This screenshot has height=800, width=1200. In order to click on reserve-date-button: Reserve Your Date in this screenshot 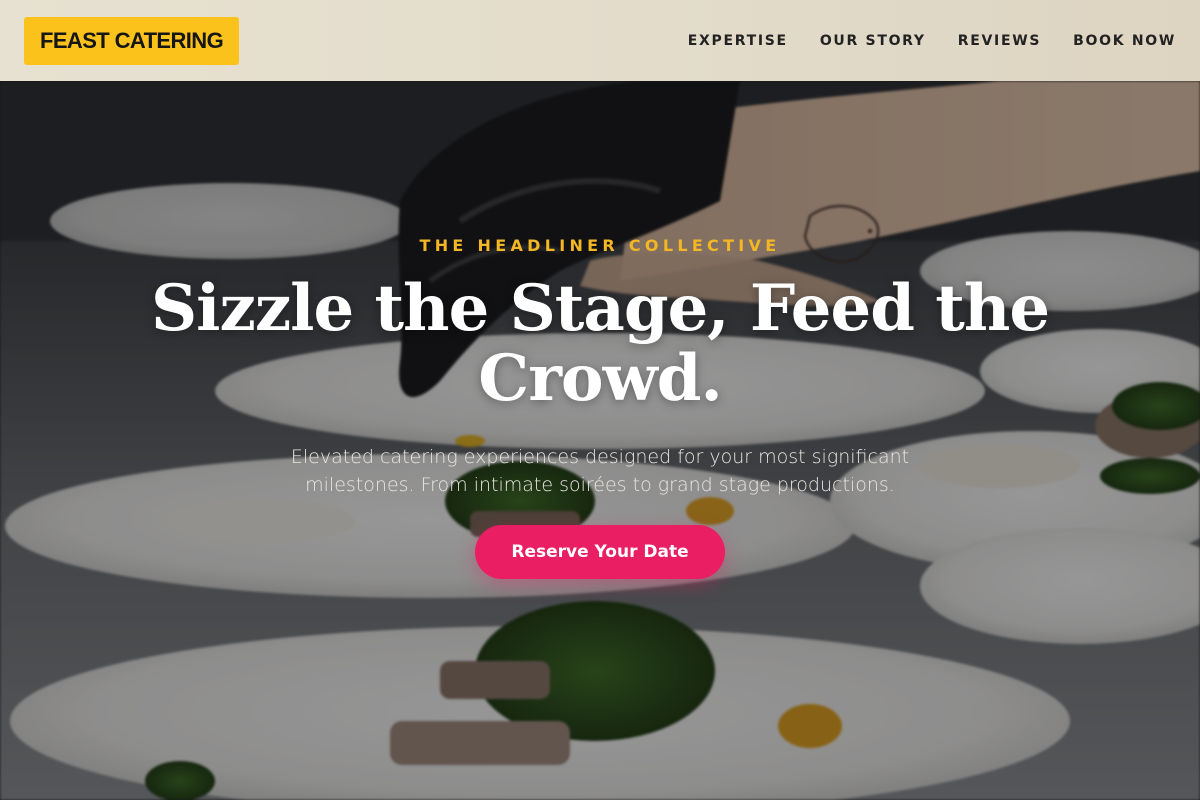, I will do `click(600, 552)`.